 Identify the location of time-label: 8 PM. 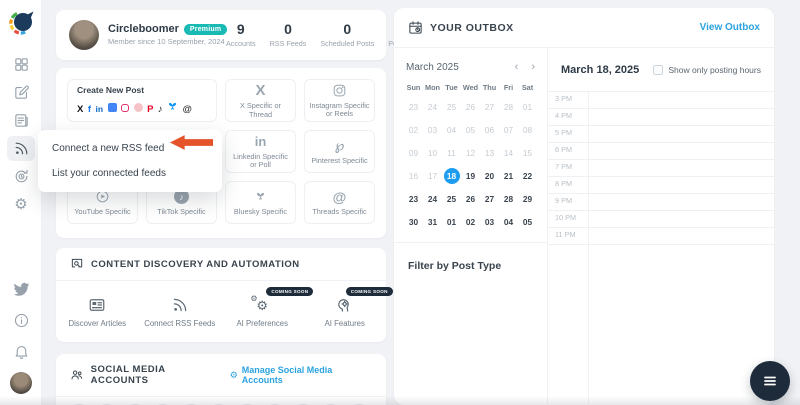
(564, 183).